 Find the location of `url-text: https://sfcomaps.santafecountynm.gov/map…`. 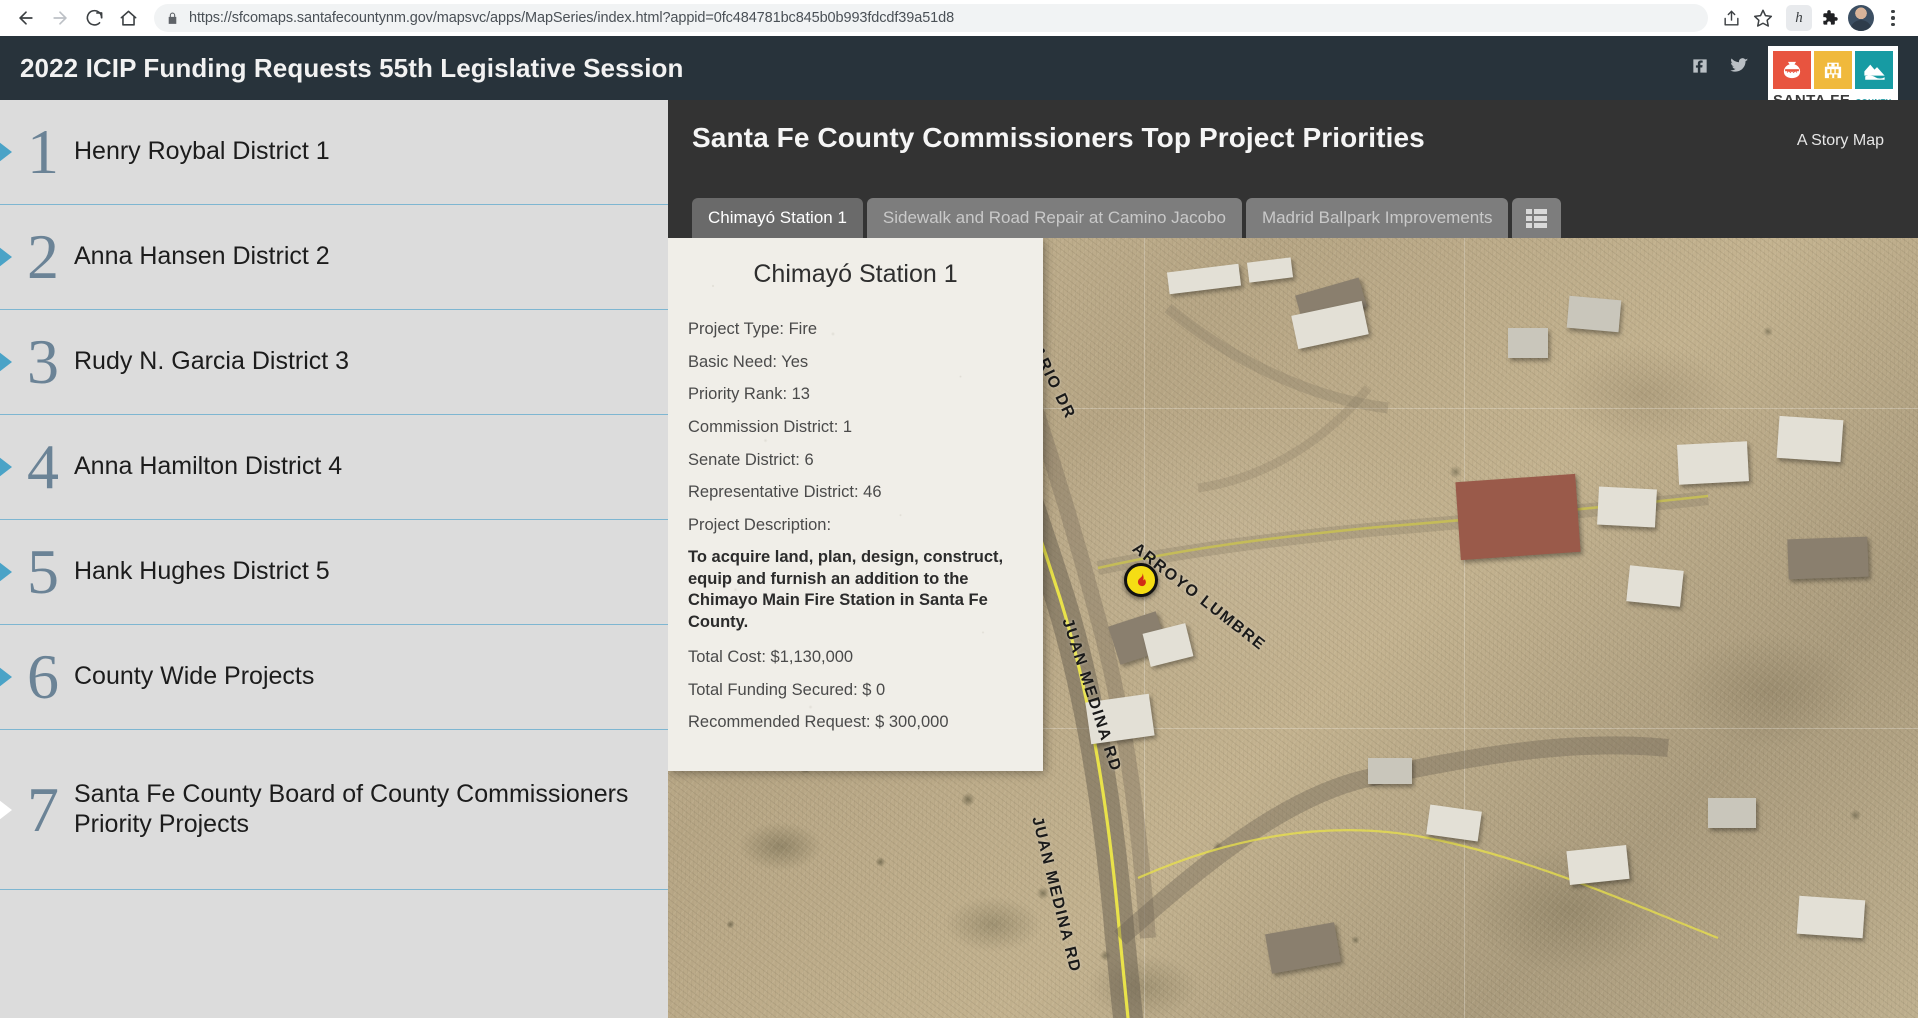

url-text: https://sfcomaps.santafecountynm.gov/map… is located at coordinates (572, 18).